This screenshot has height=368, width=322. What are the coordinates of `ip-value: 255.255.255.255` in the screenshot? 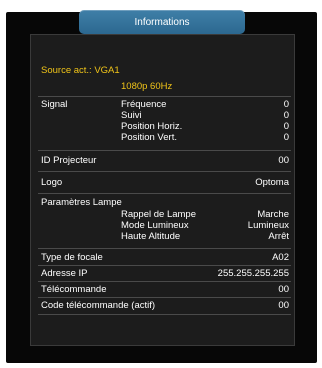 It's located at (253, 273).